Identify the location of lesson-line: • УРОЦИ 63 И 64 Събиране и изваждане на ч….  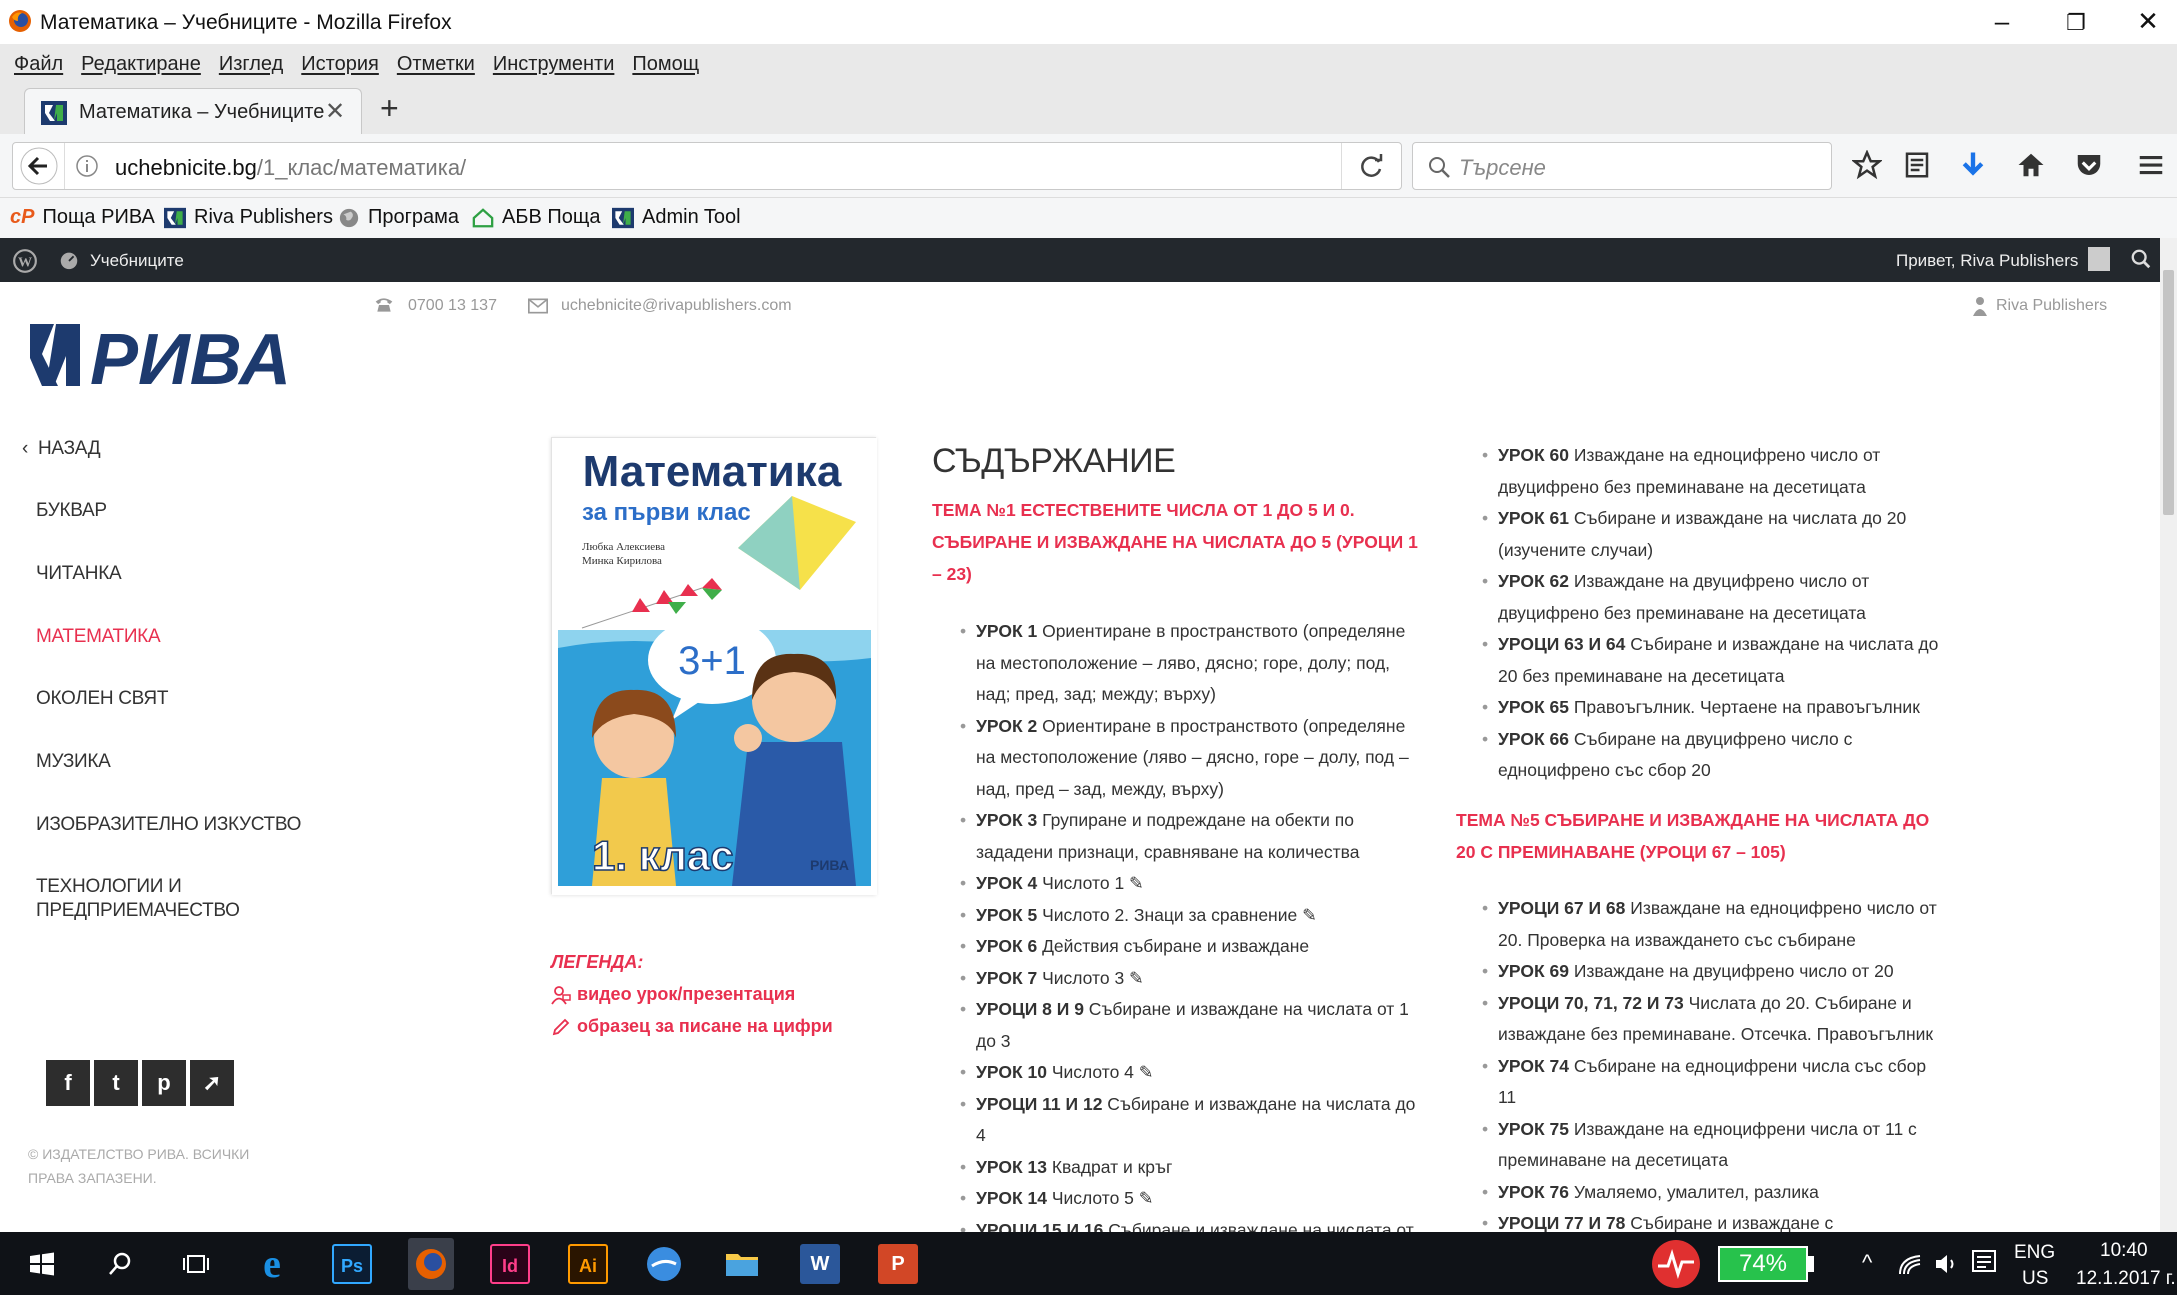
(1725, 645).